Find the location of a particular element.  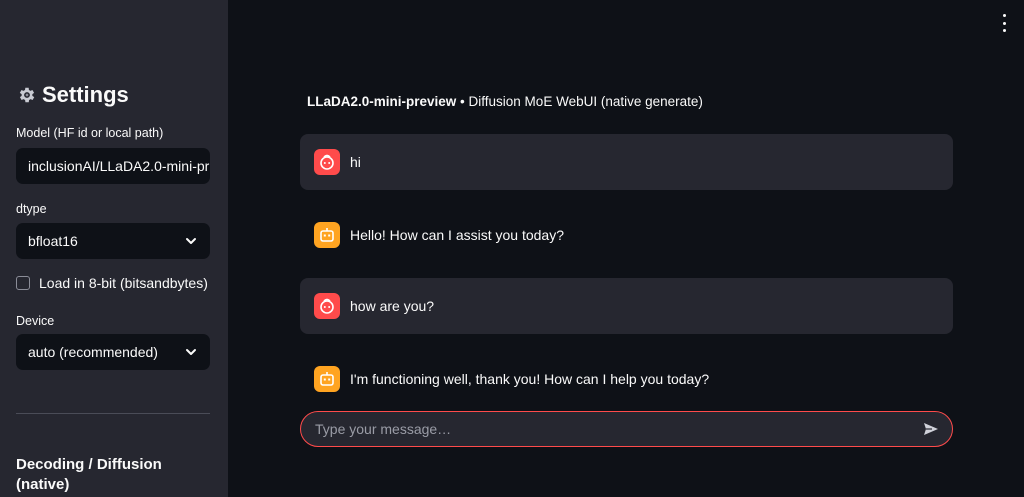

chat-input is located at coordinates (595, 429).